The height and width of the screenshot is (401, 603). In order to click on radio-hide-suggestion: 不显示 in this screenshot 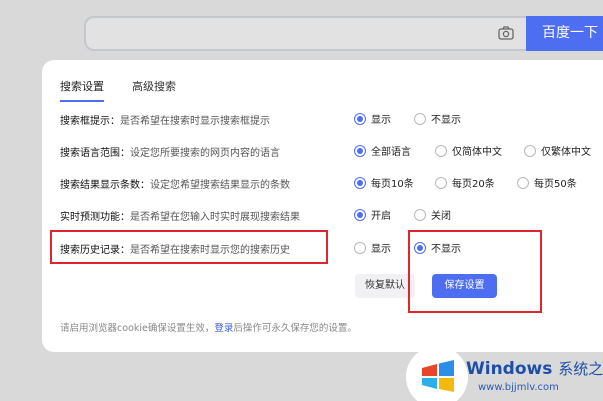, I will do `click(437, 119)`.